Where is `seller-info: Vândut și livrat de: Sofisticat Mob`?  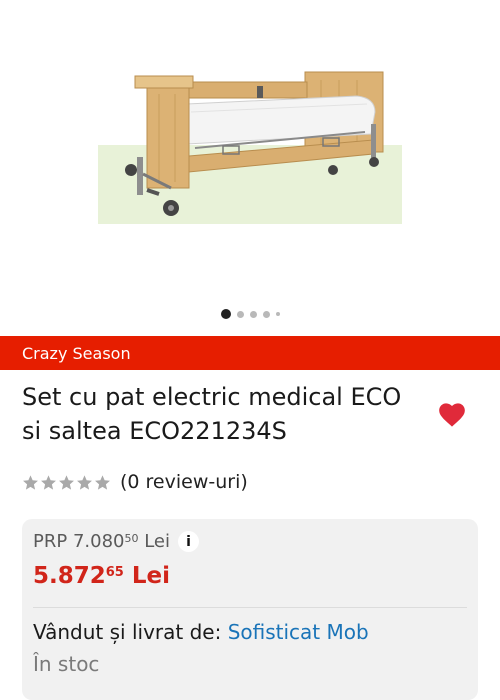 seller-info: Vândut și livrat de: Sofisticat Mob is located at coordinates (201, 632).